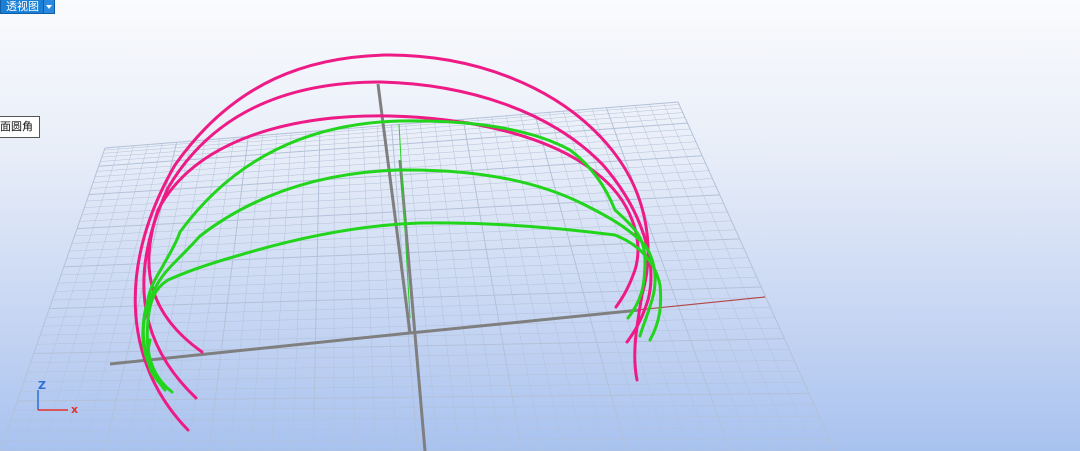 The height and width of the screenshot is (451, 1080). I want to click on chevron-down-icon, so click(48, 6).